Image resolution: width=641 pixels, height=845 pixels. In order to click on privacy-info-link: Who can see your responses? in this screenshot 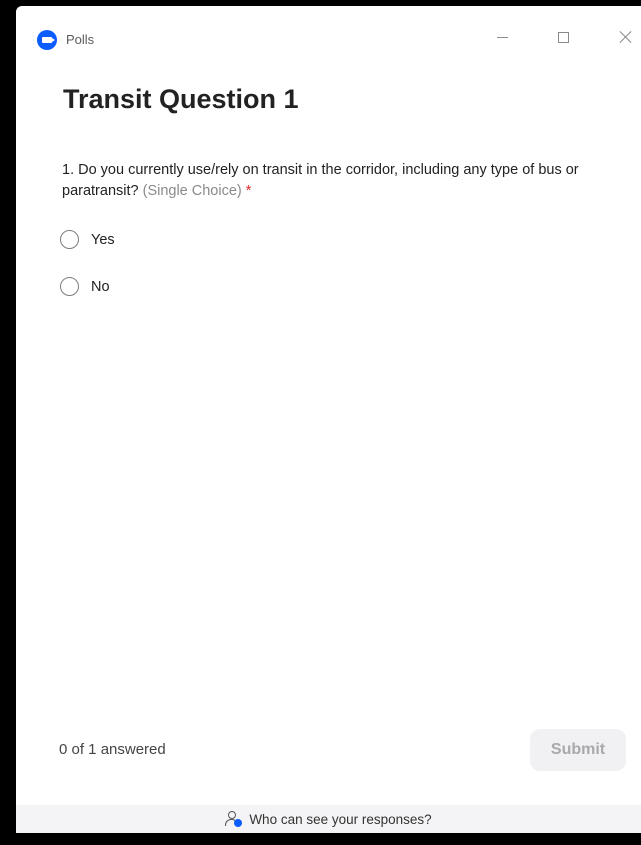, I will do `click(328, 819)`.